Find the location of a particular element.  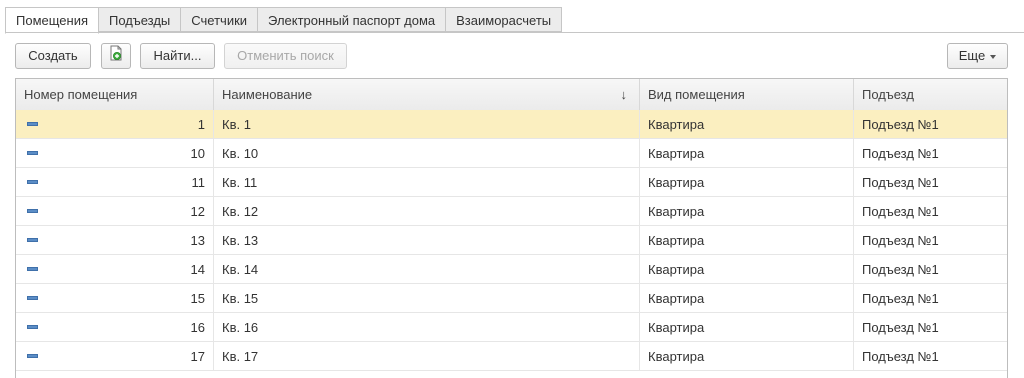

tab-divider is located at coordinates (514, 32).